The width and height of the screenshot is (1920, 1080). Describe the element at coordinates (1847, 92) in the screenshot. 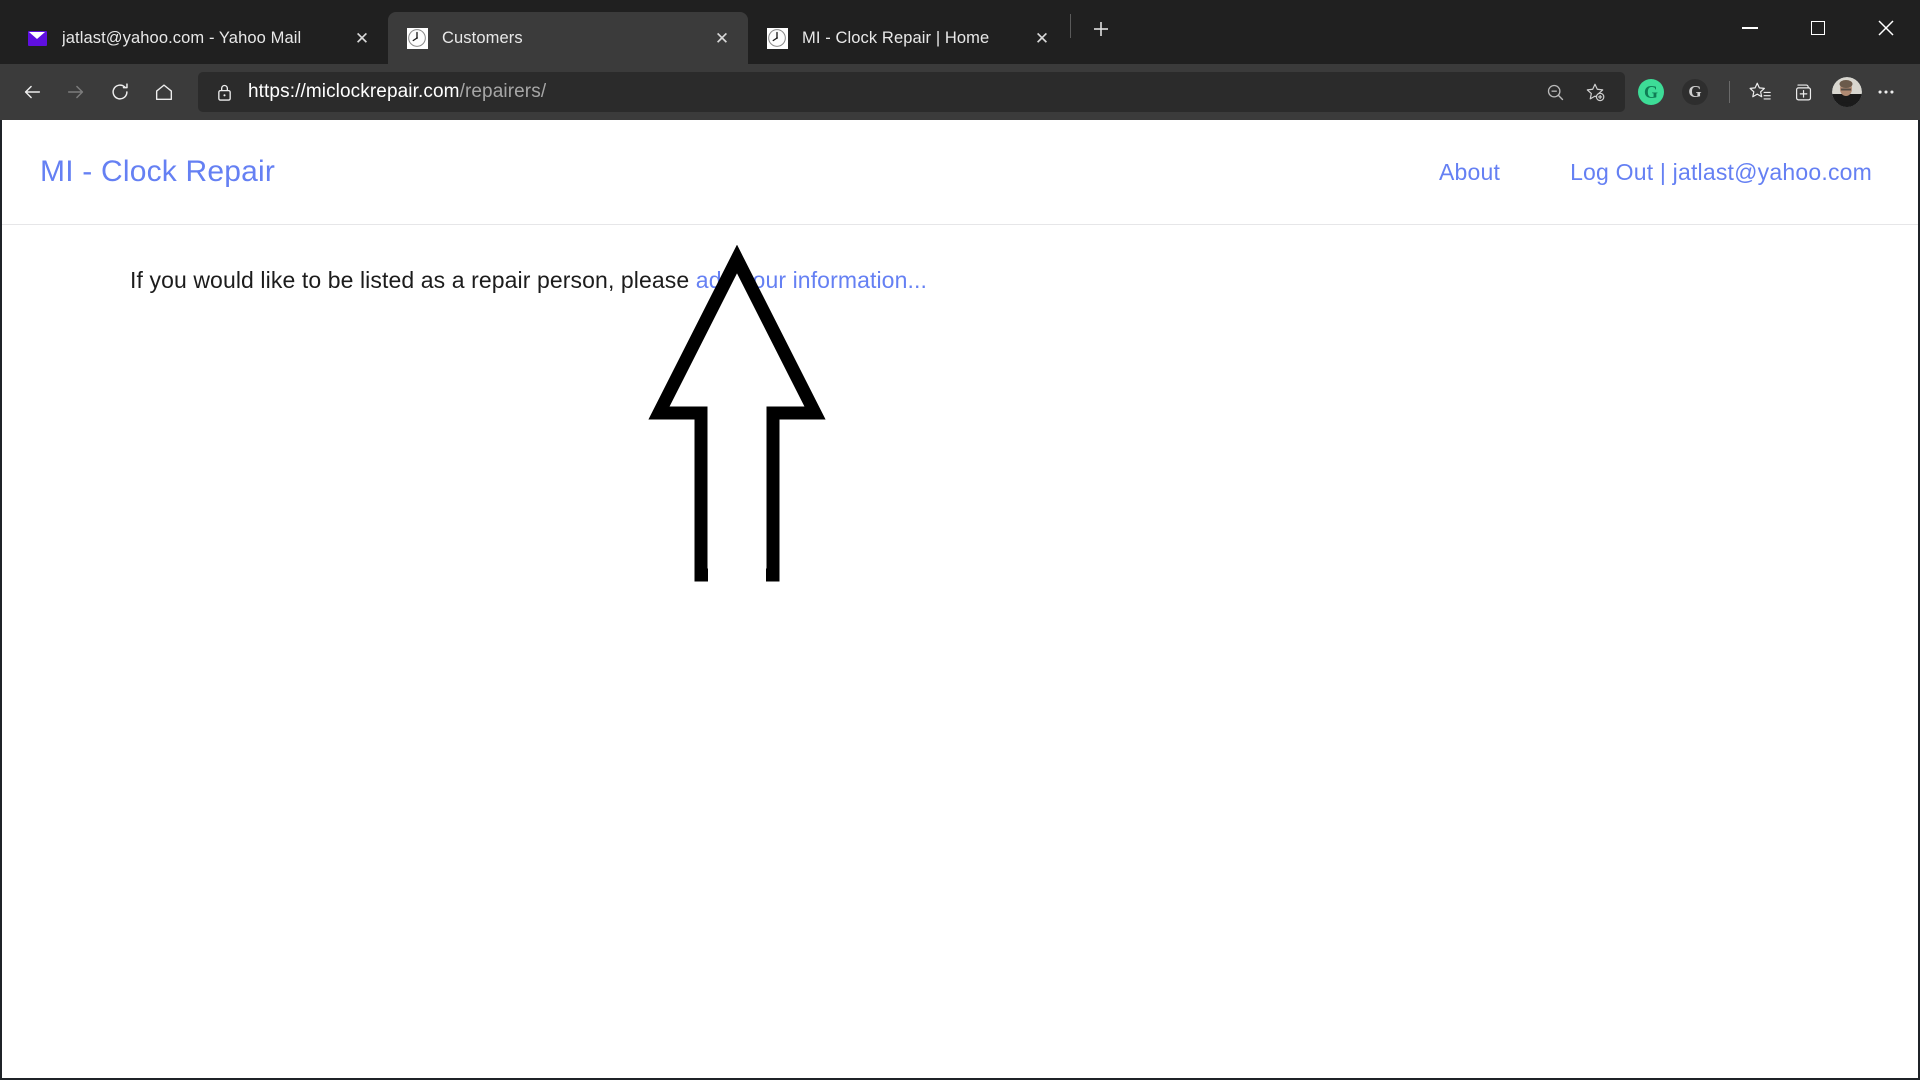

I see `profile-avatar` at that location.